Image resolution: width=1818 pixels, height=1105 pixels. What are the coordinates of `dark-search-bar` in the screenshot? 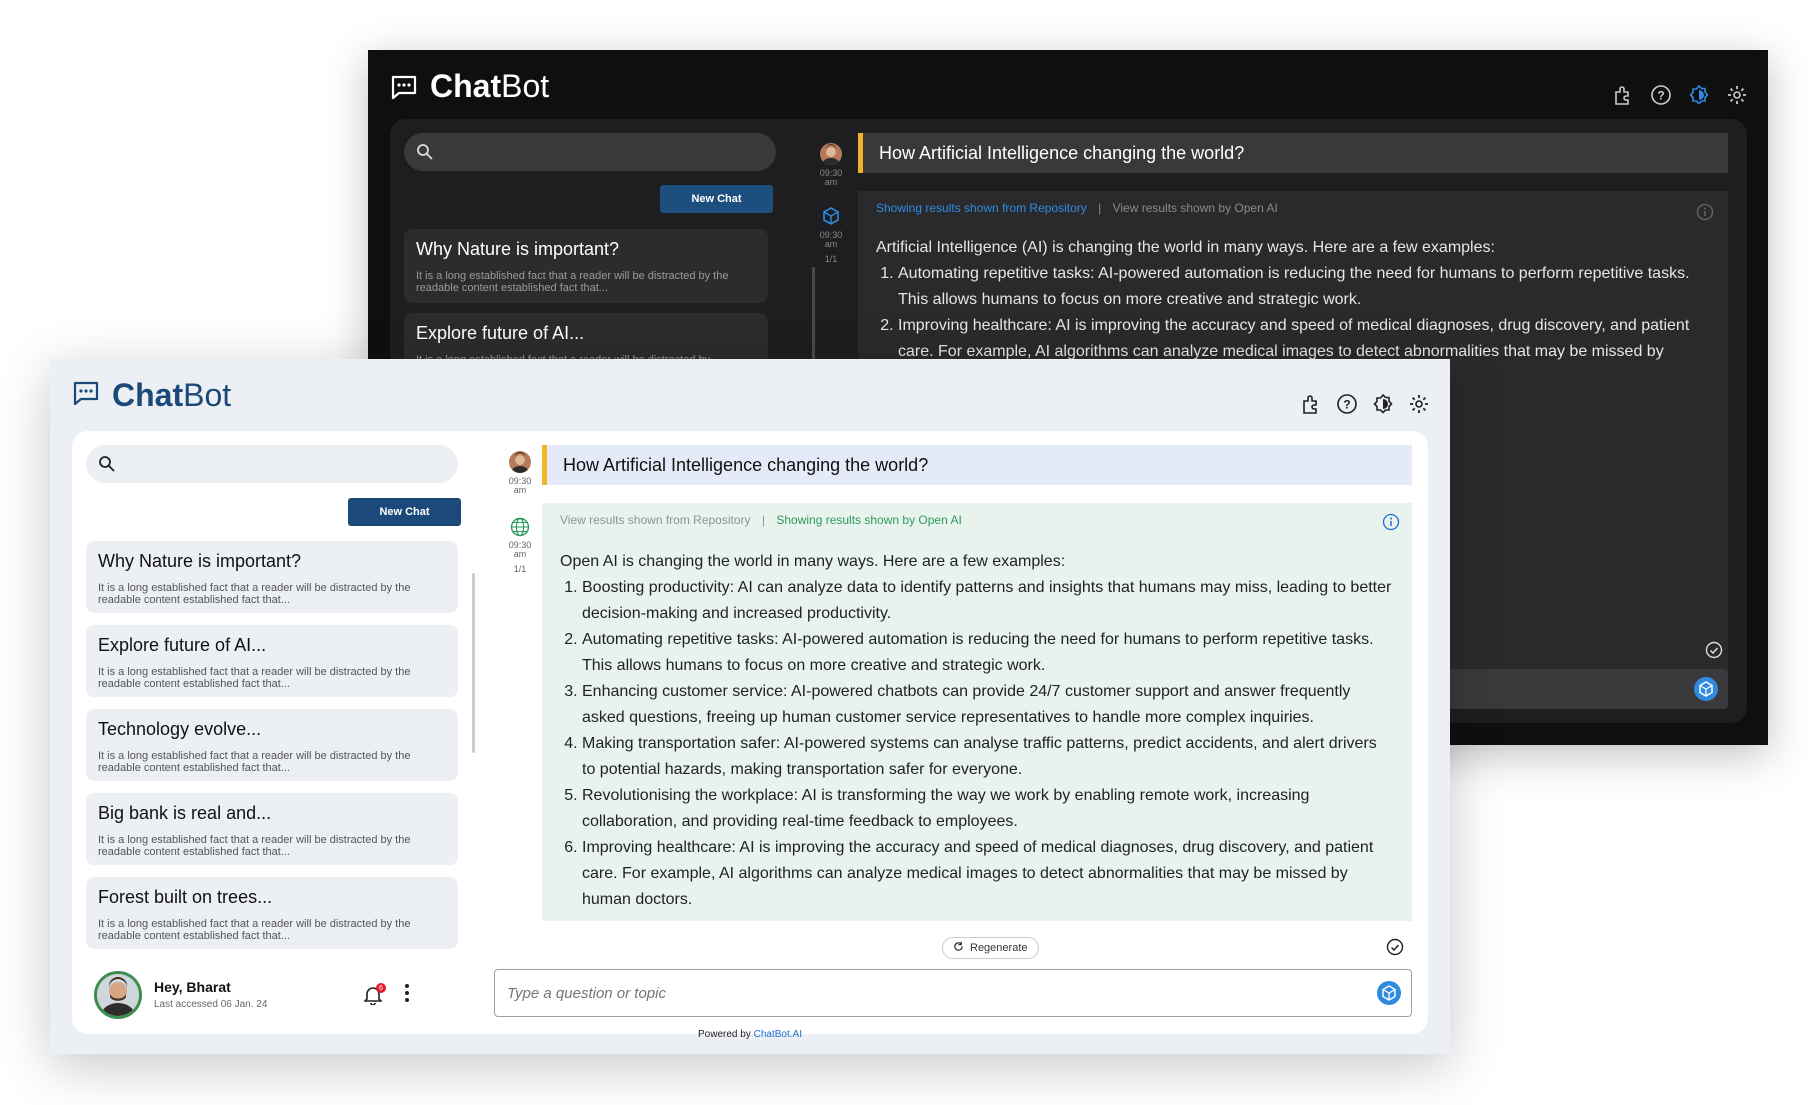 It's located at (590, 152).